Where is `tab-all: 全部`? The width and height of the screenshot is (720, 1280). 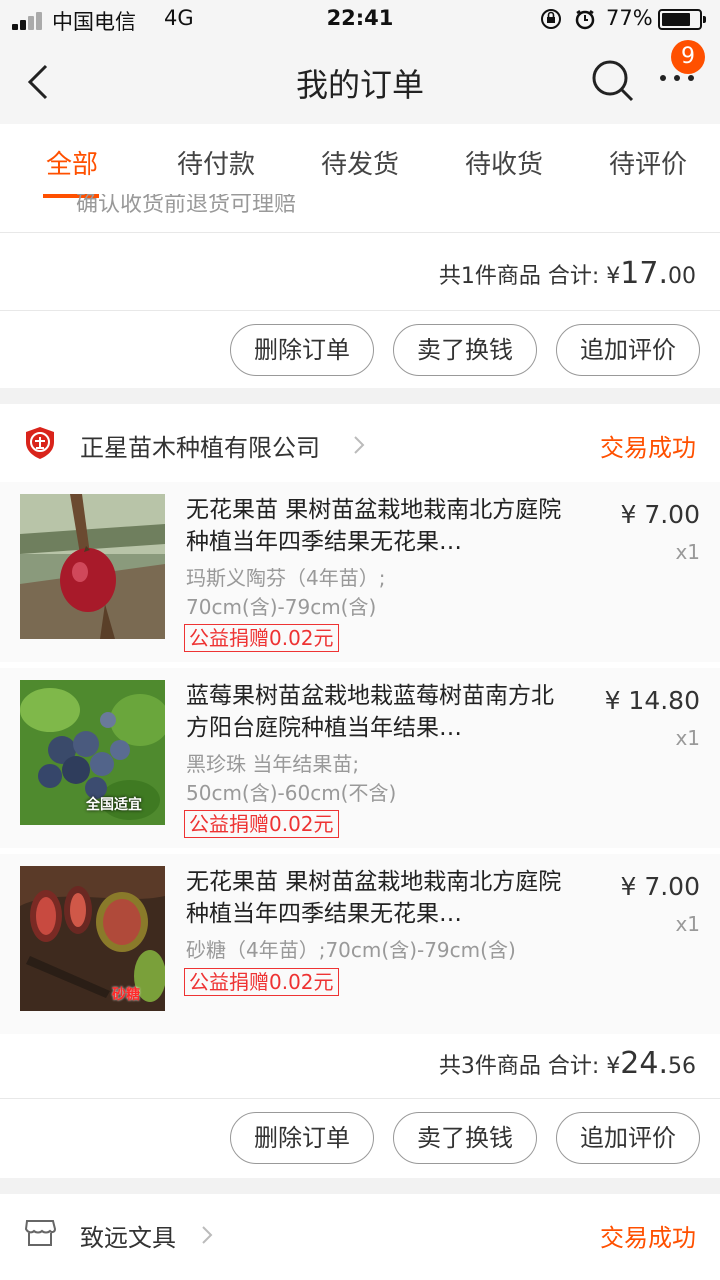 tab-all: 全部 is located at coordinates (72, 162).